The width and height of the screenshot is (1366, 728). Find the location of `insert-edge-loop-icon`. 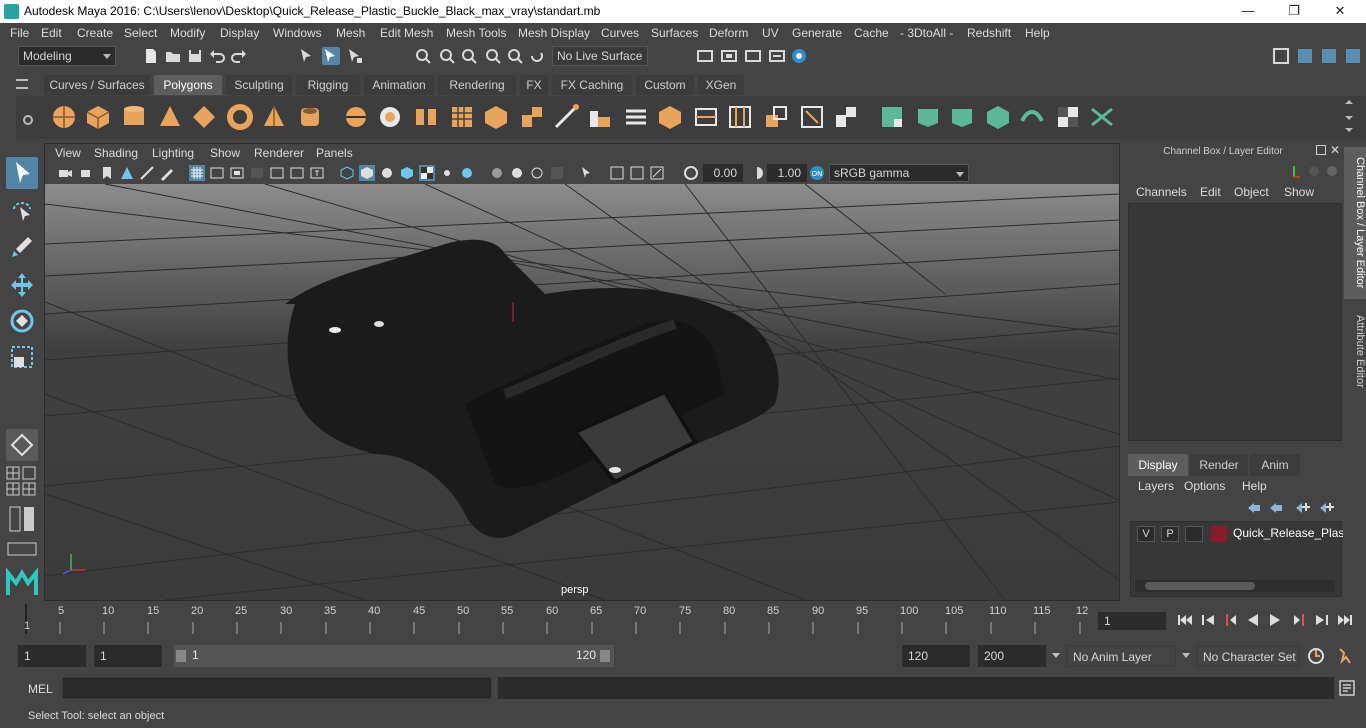

insert-edge-loop-icon is located at coordinates (706, 117).